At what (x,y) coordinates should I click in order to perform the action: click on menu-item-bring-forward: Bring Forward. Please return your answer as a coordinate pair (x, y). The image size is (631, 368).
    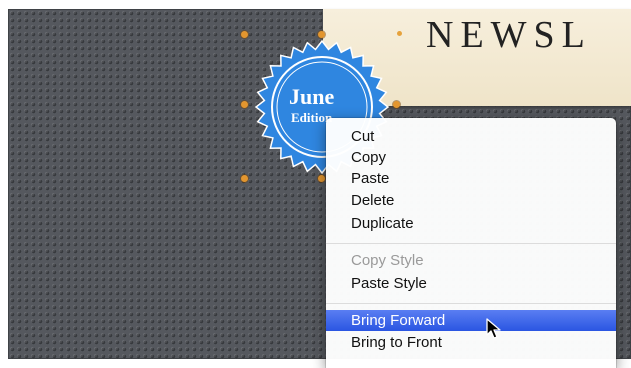
    Looking at the image, I should click on (471, 320).